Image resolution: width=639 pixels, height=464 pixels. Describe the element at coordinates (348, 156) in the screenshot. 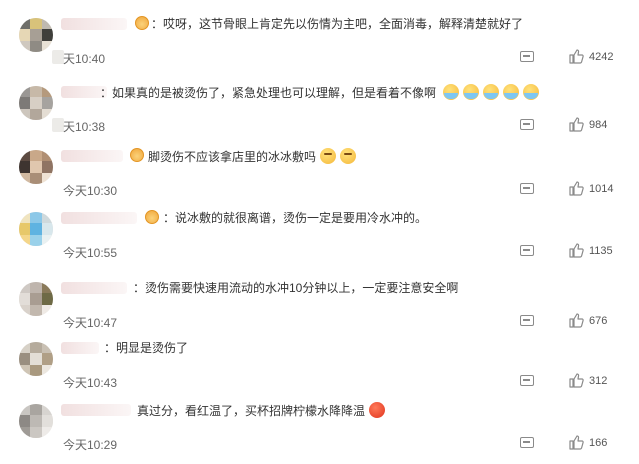

I see `thinking-face-icon` at that location.